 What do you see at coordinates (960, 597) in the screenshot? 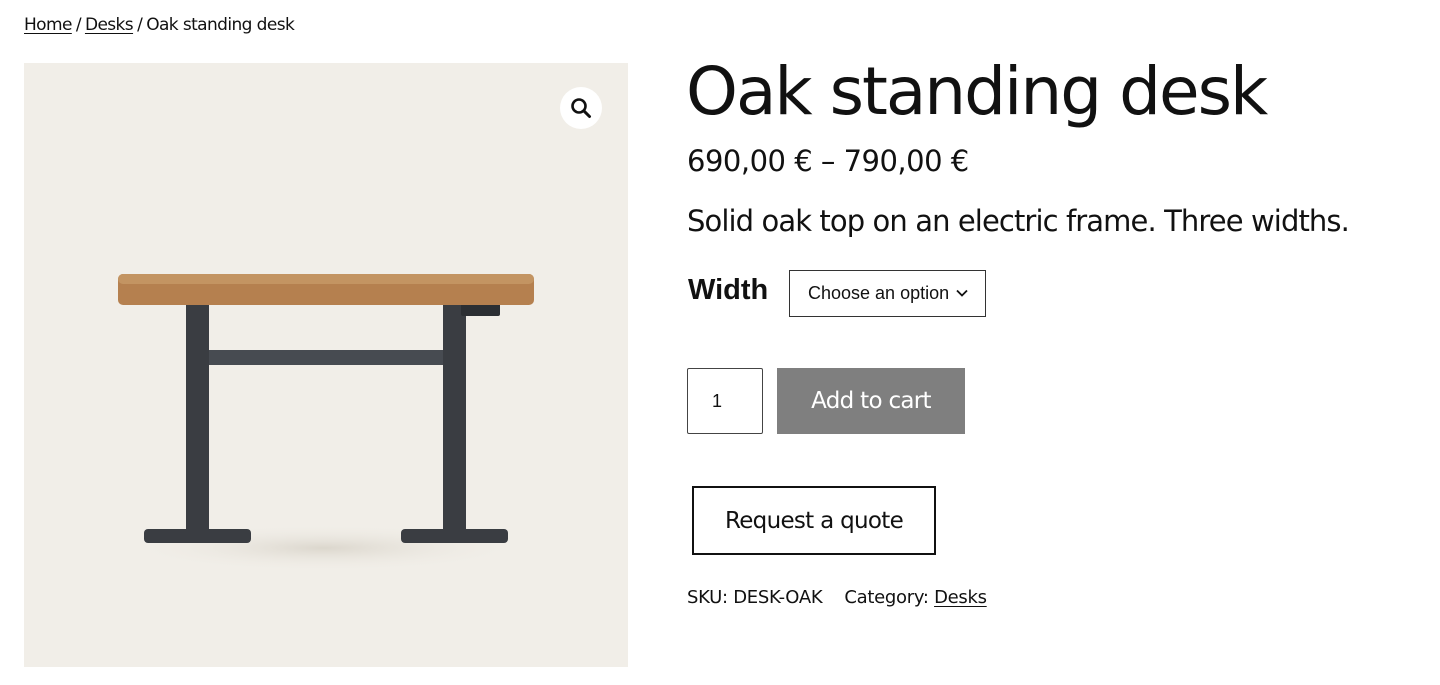
I see `category-link: Desks` at bounding box center [960, 597].